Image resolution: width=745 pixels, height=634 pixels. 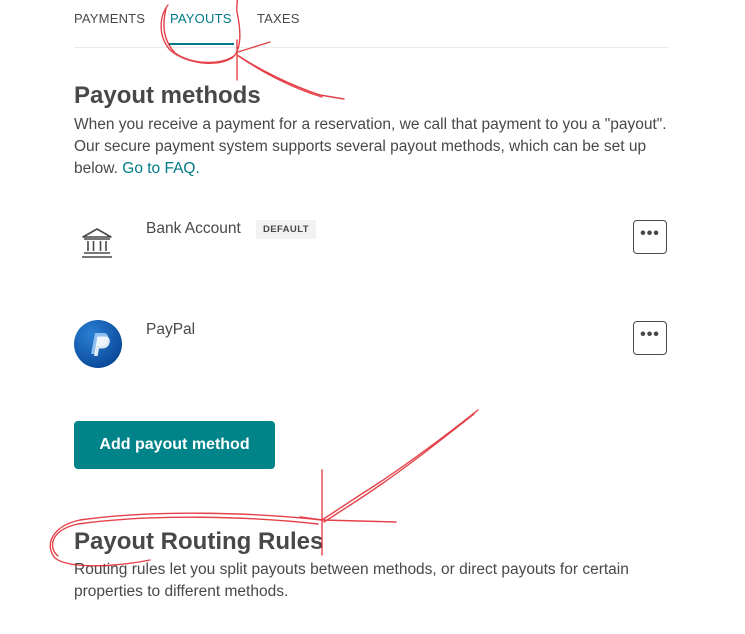 I want to click on paypal-more-button: •••, so click(x=650, y=338).